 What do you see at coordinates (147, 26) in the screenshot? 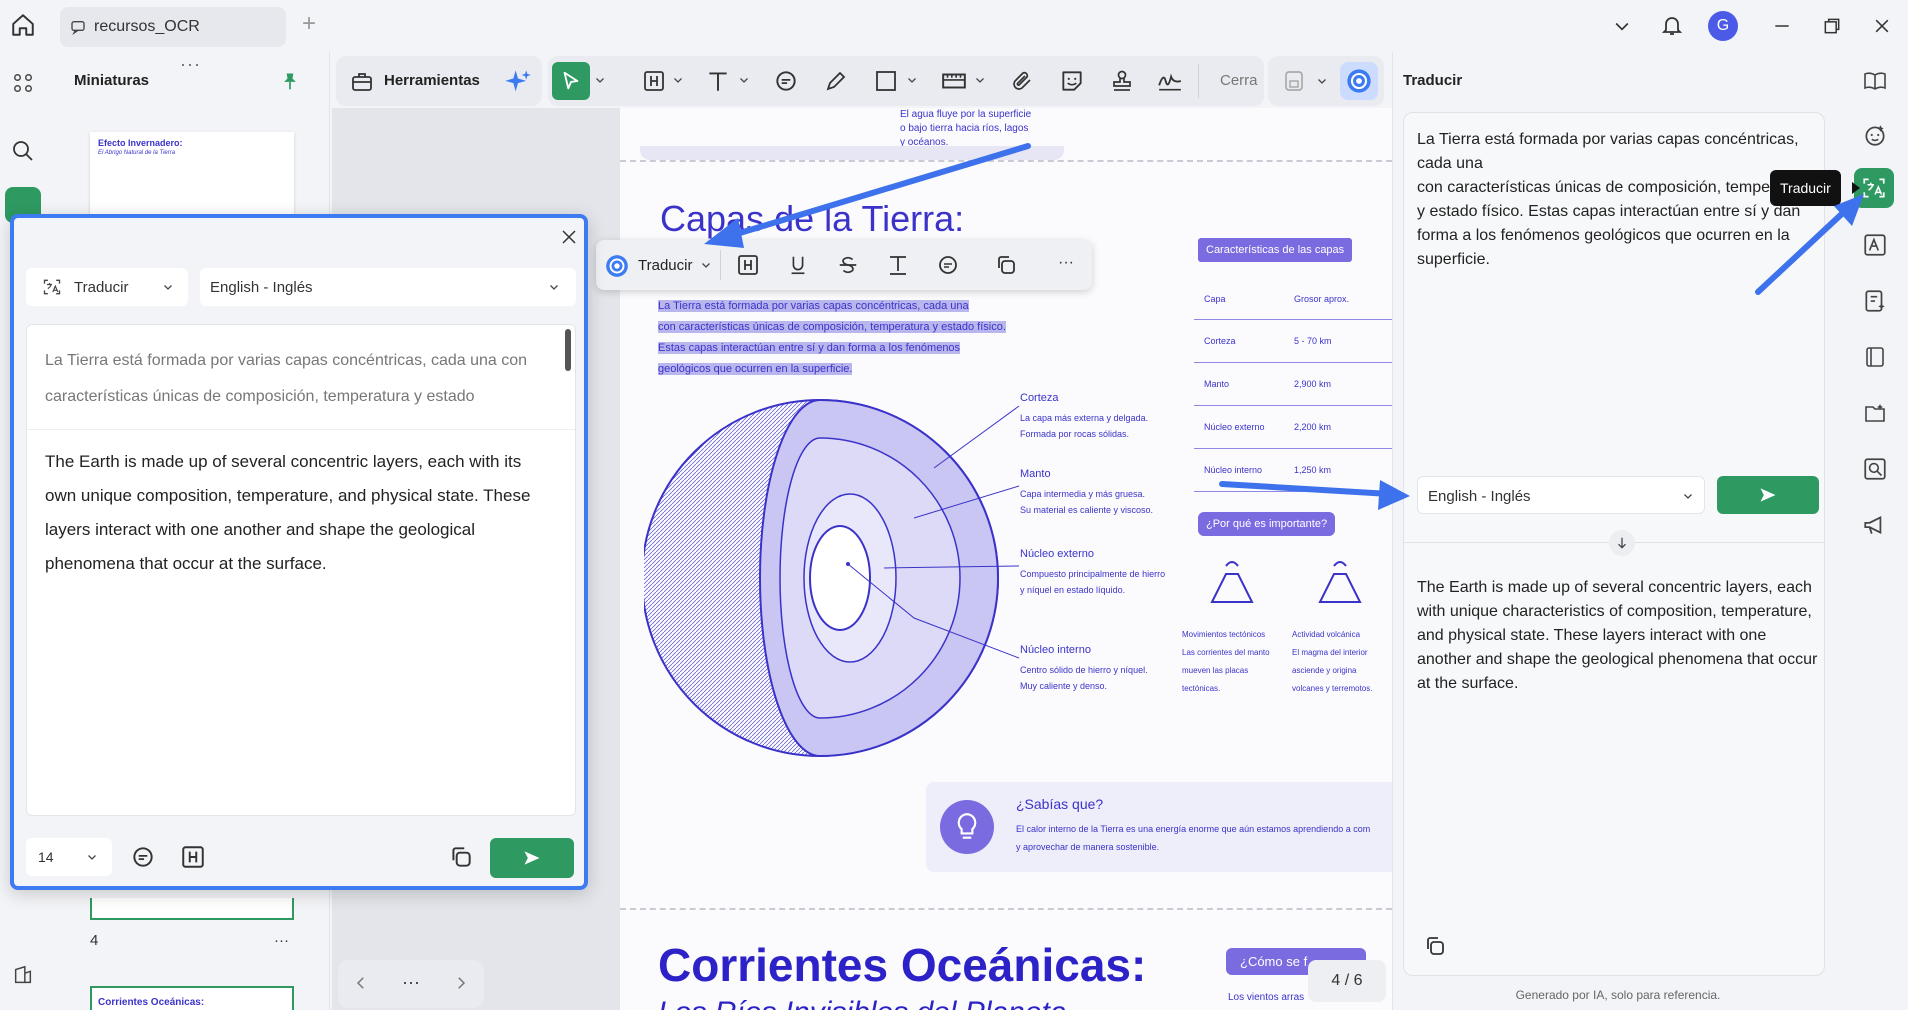
I see `tab-title: recursos_OCR` at bounding box center [147, 26].